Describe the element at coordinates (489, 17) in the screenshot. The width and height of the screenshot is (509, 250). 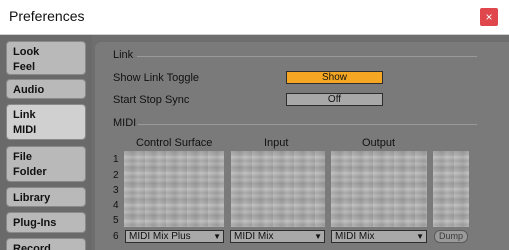
I see `close-button: ×` at that location.